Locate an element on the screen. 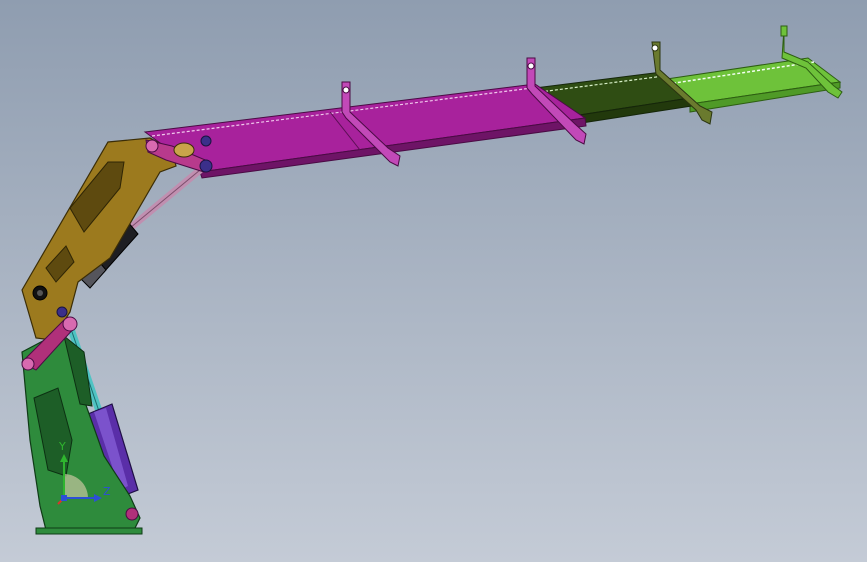  crane-base is located at coordinates (82, 420).